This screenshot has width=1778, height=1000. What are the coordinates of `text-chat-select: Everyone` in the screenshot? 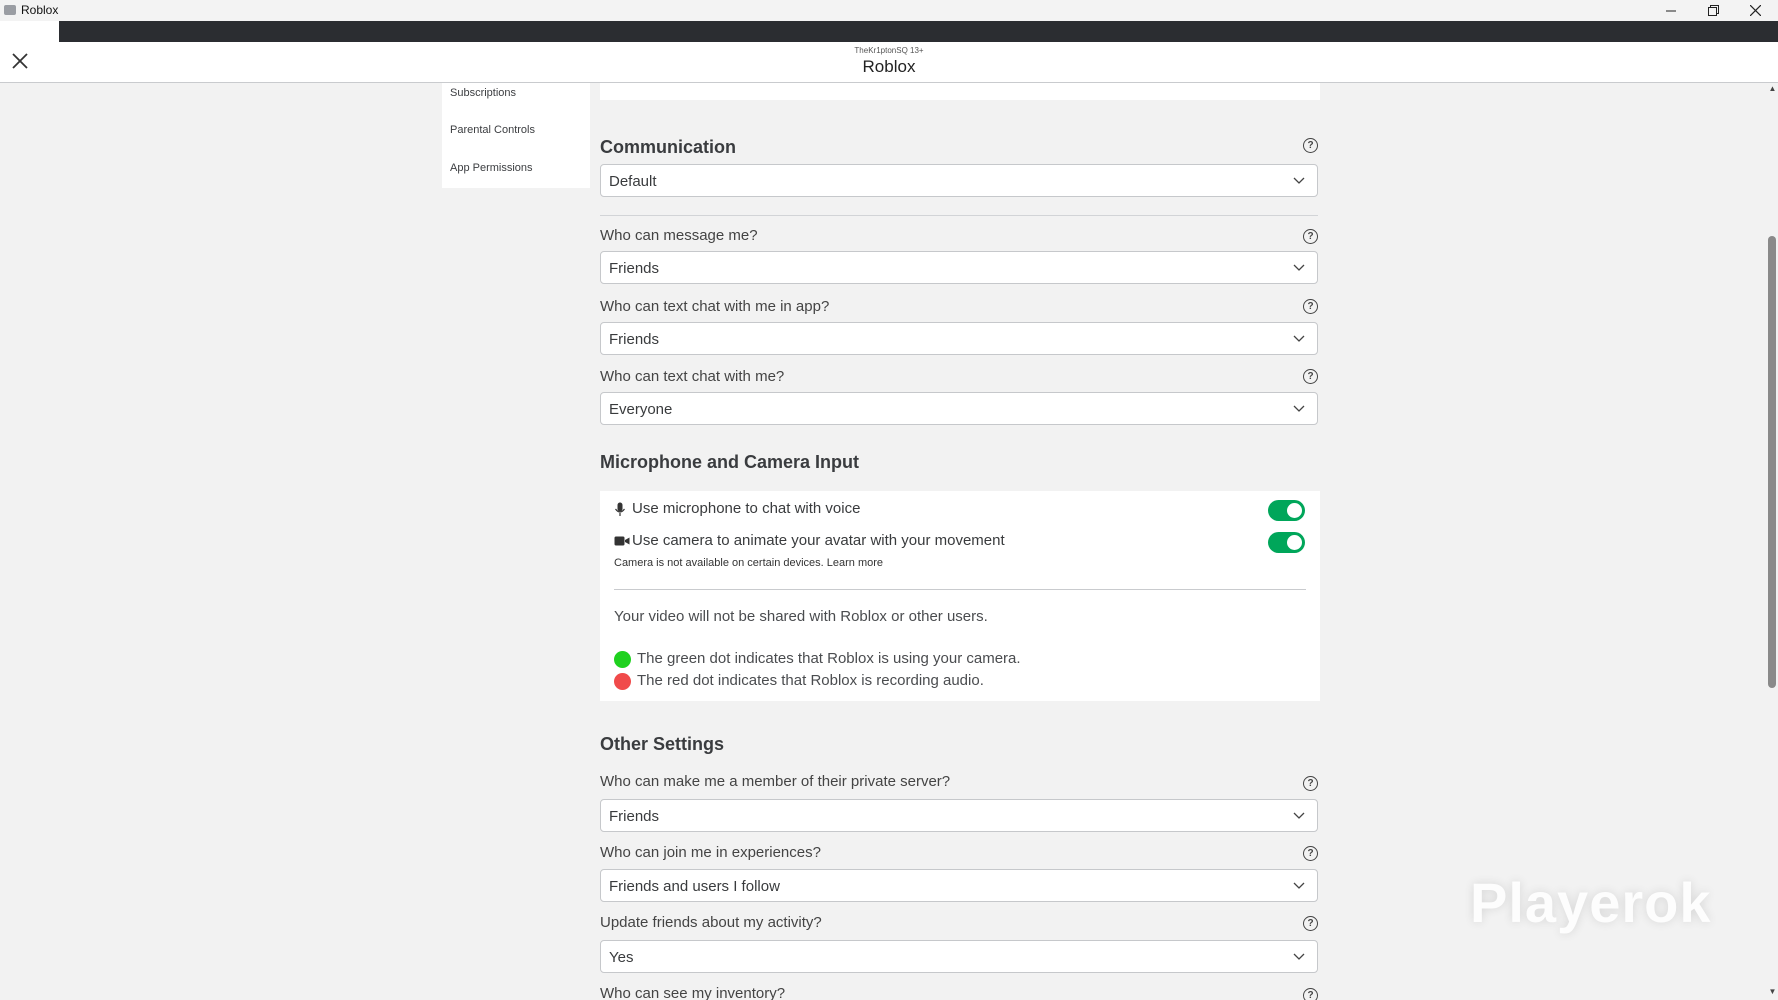 It's located at (959, 408).